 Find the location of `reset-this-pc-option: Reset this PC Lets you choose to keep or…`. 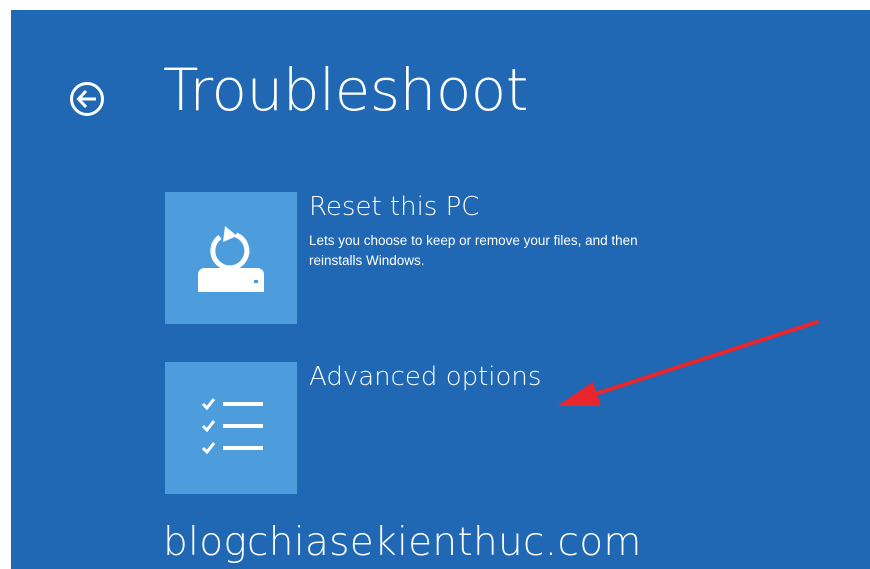

reset-this-pc-option: Reset this PC Lets you choose to keep or… is located at coordinates (401, 259).